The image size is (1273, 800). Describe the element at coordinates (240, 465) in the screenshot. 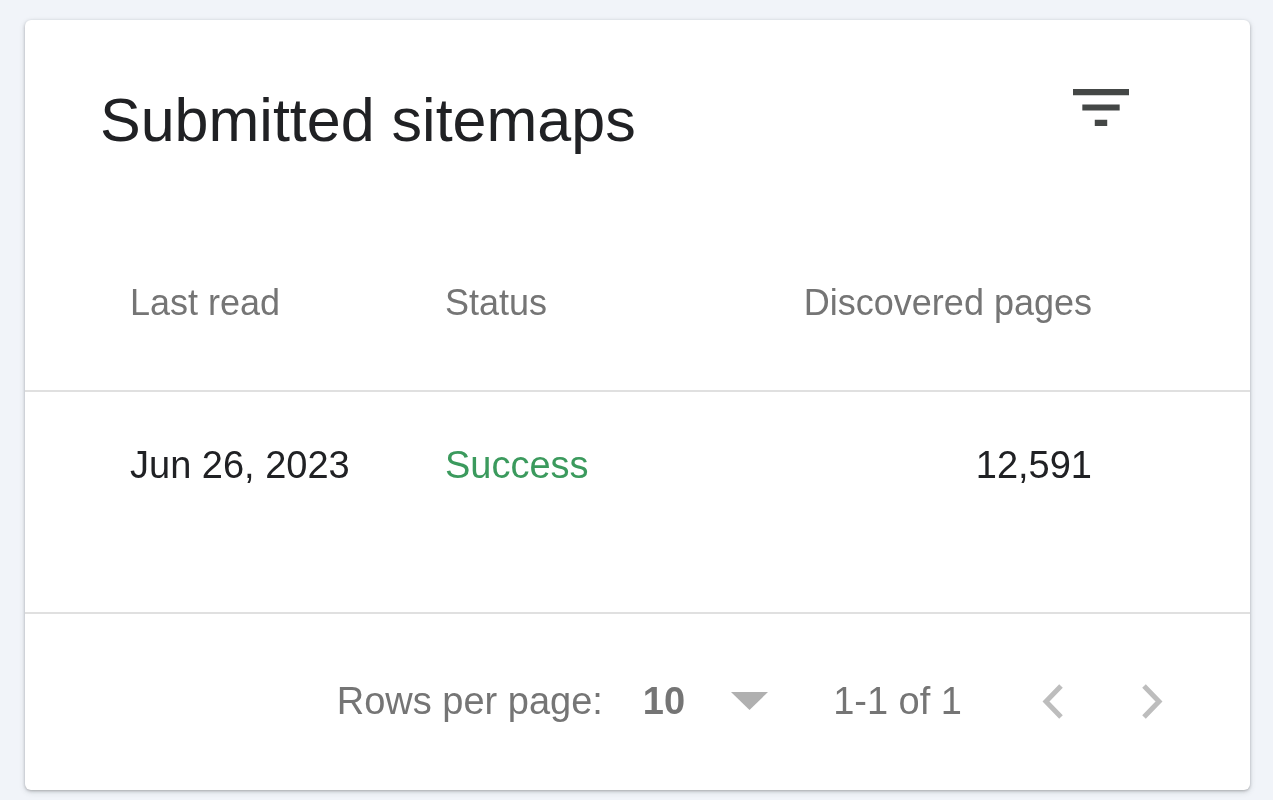

I see `date-cell-text: Jun 26, 2023` at that location.